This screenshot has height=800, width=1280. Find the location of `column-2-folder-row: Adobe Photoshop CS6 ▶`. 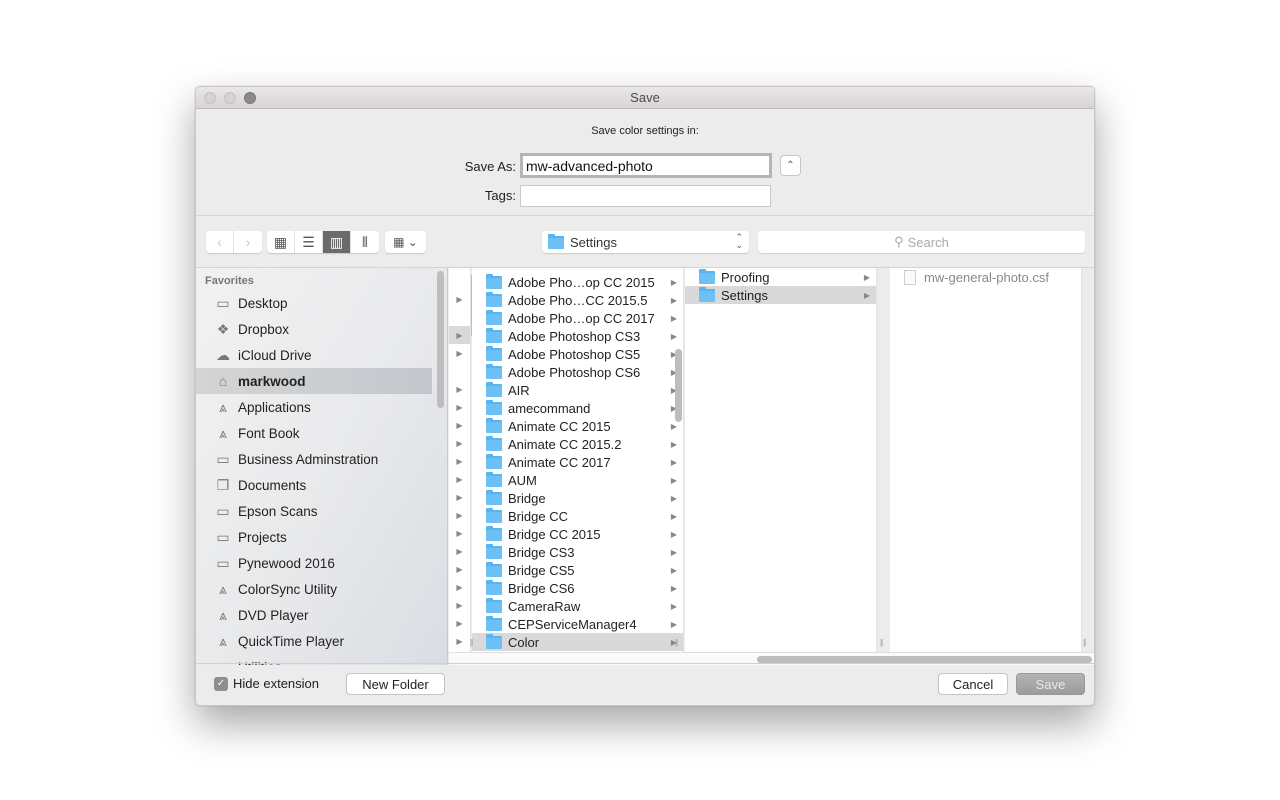

column-2-folder-row: Adobe Photoshop CS6 ▶ is located at coordinates (577, 372).